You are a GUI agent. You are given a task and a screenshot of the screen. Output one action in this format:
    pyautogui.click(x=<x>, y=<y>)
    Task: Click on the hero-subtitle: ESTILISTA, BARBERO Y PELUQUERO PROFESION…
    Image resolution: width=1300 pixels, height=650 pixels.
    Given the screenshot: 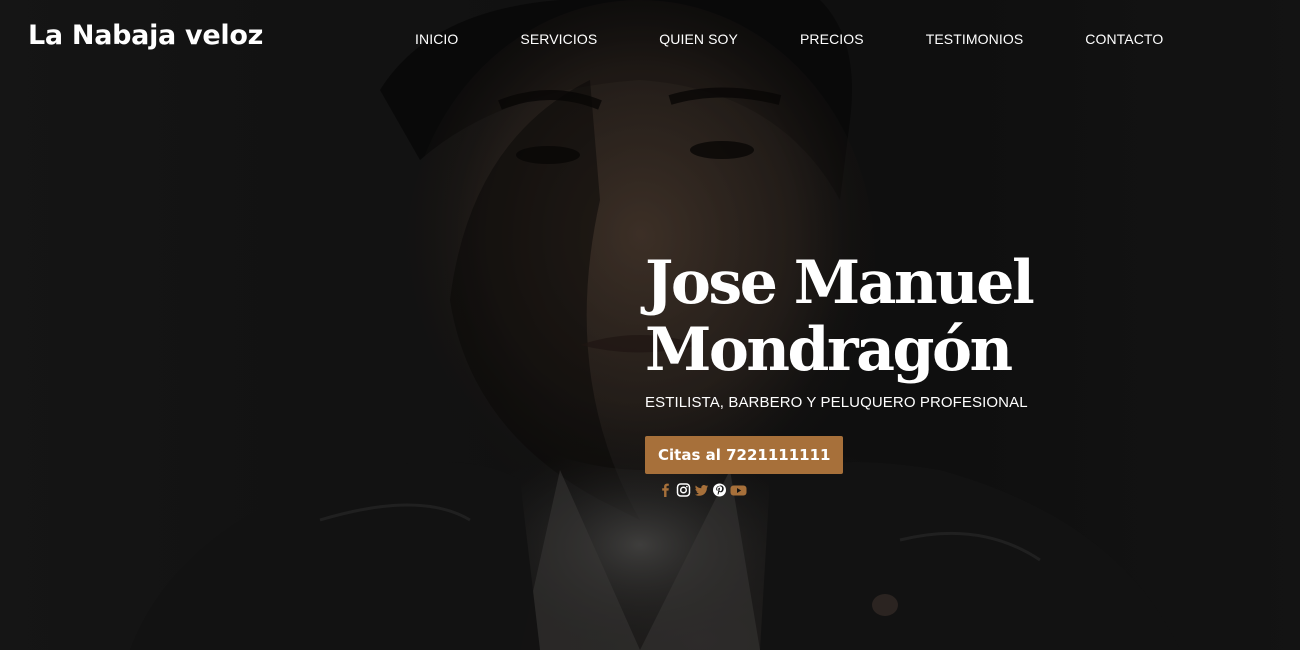 What is the action you would take?
    pyautogui.click(x=836, y=402)
    